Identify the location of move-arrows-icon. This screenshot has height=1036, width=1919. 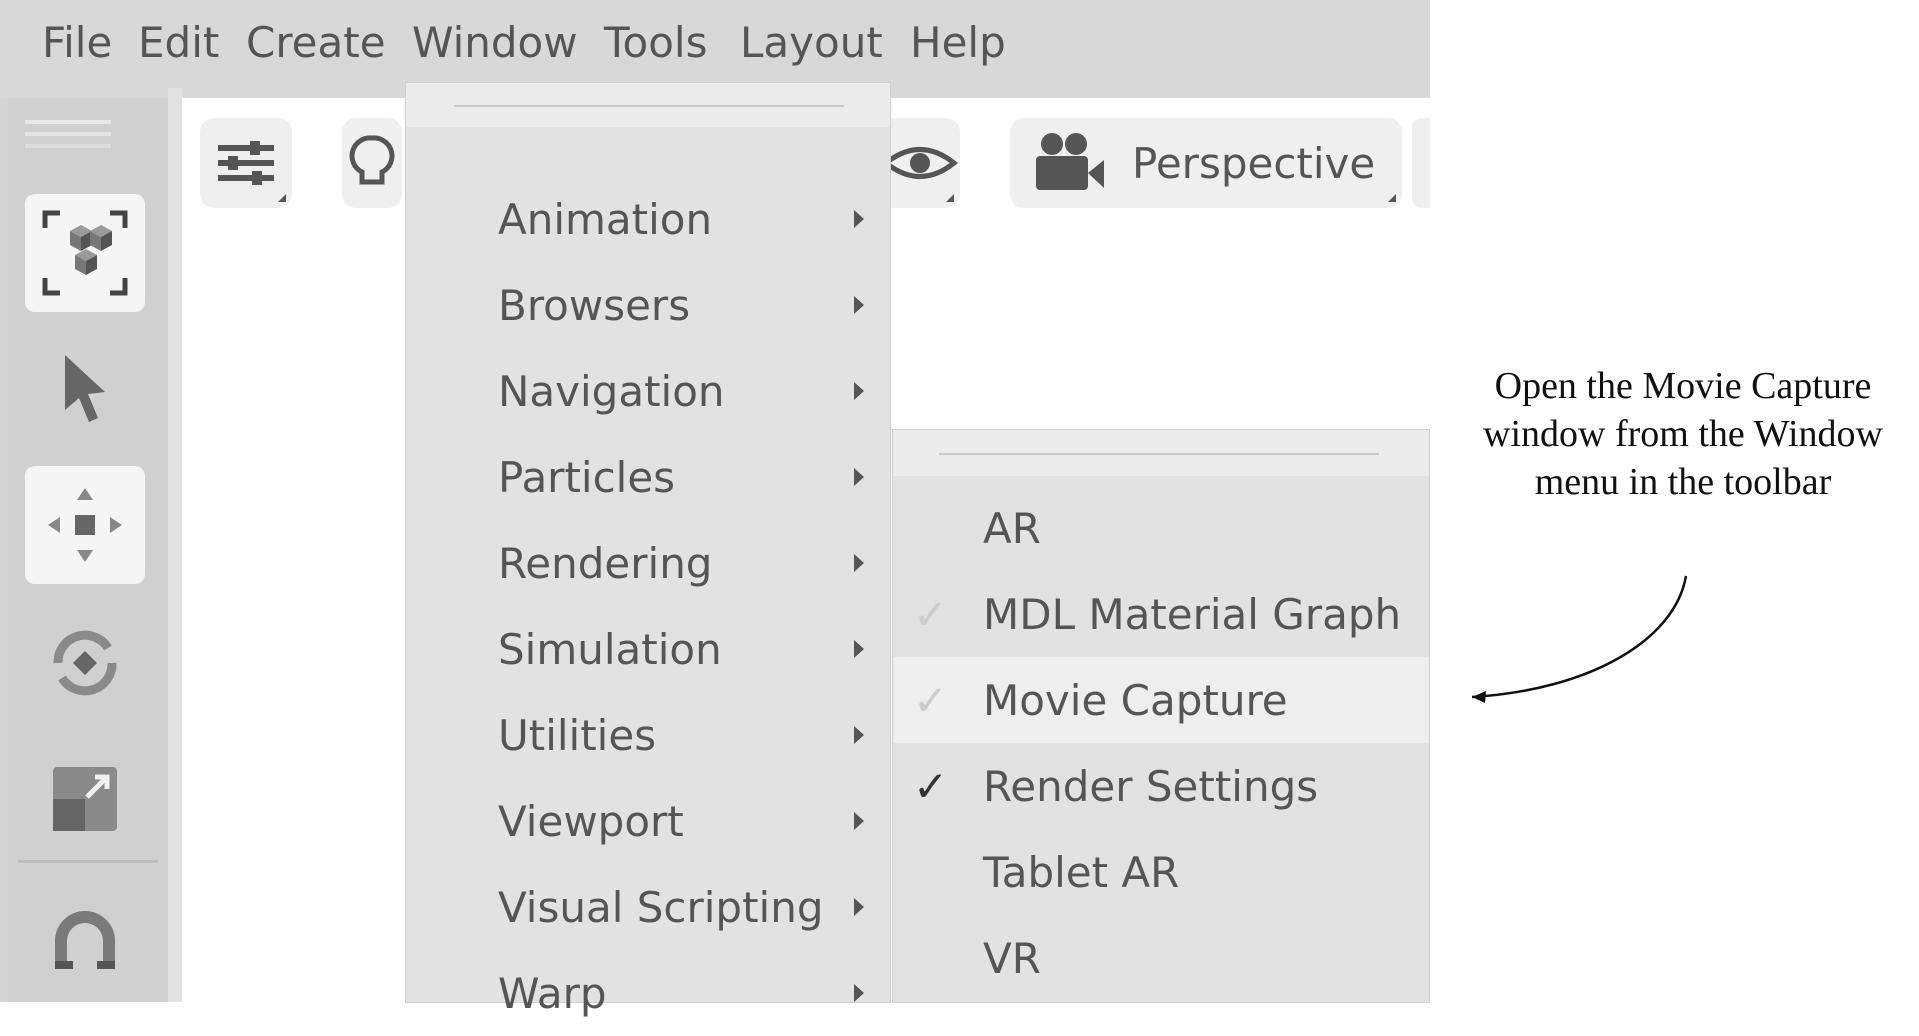
(85, 525).